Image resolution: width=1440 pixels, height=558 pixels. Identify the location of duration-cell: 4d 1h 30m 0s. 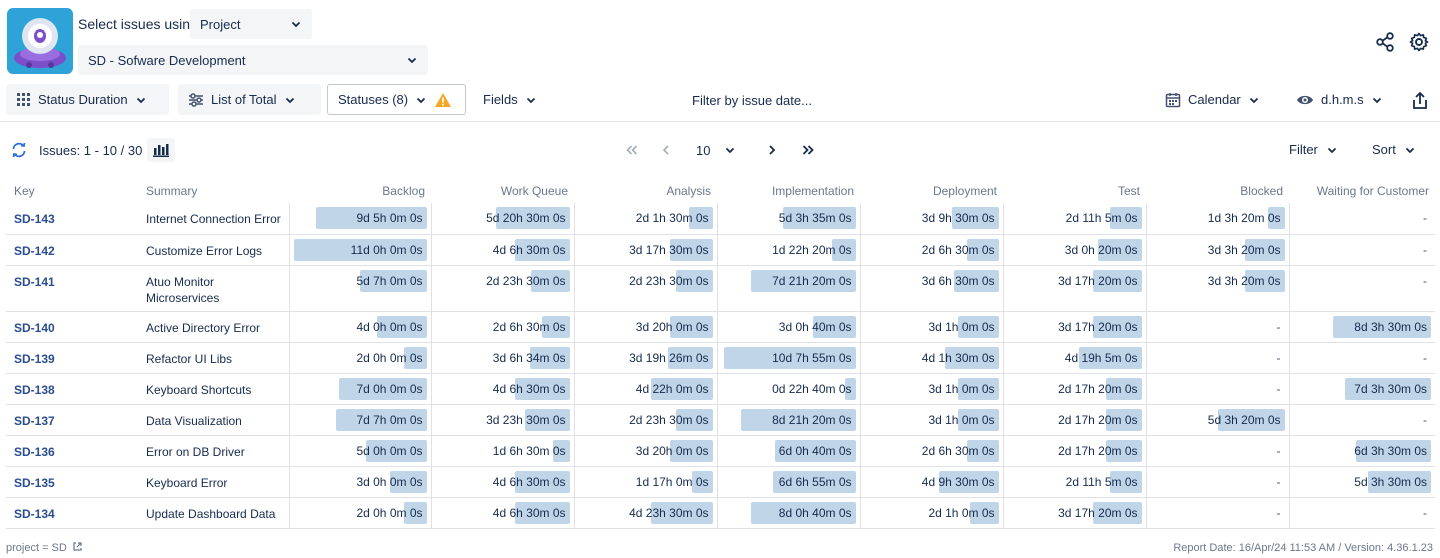
(931, 358).